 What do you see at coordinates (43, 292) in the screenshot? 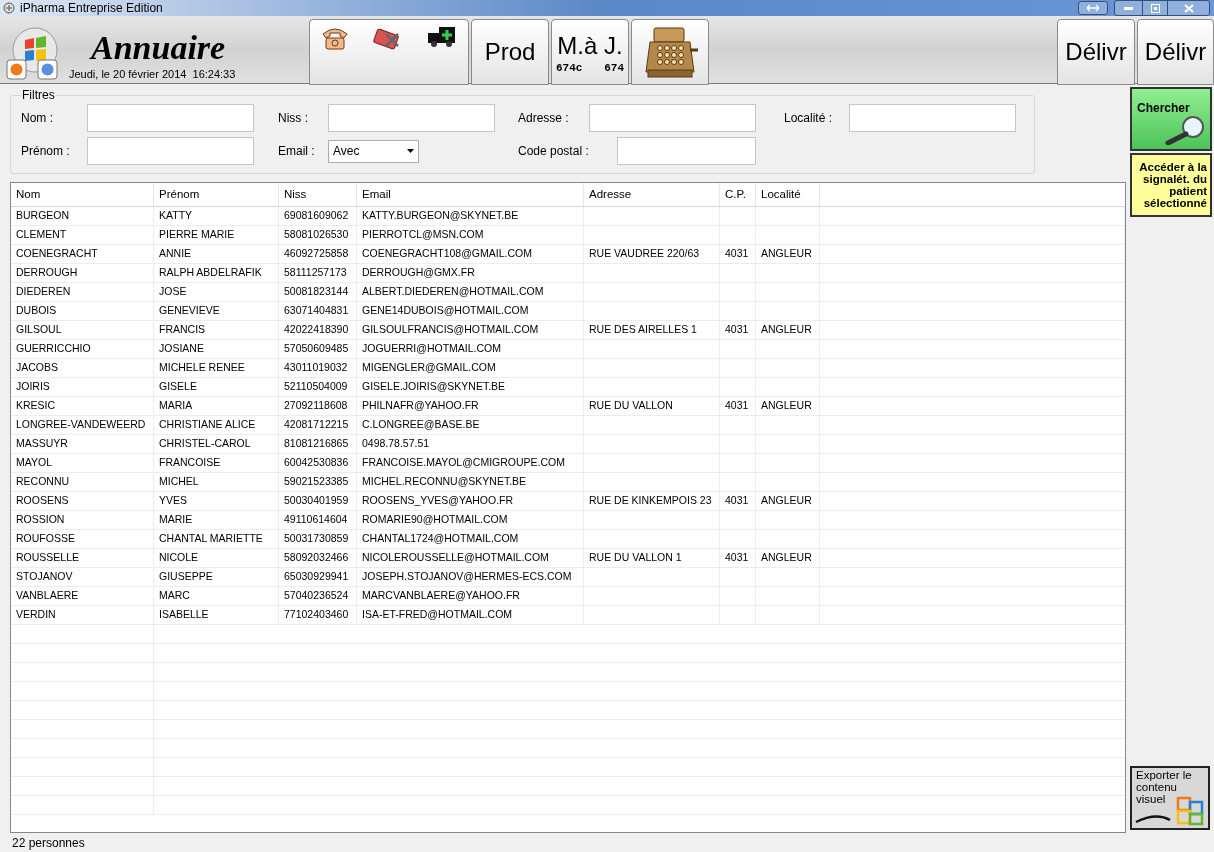
I see `table-cell: DIEDEREN` at bounding box center [43, 292].